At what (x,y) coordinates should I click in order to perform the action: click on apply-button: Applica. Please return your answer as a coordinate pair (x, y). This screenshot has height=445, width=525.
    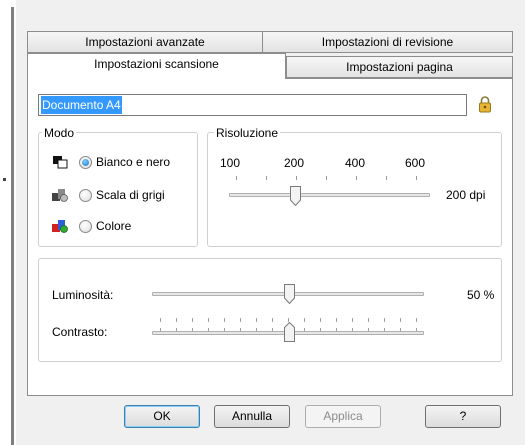
    Looking at the image, I should click on (343, 416).